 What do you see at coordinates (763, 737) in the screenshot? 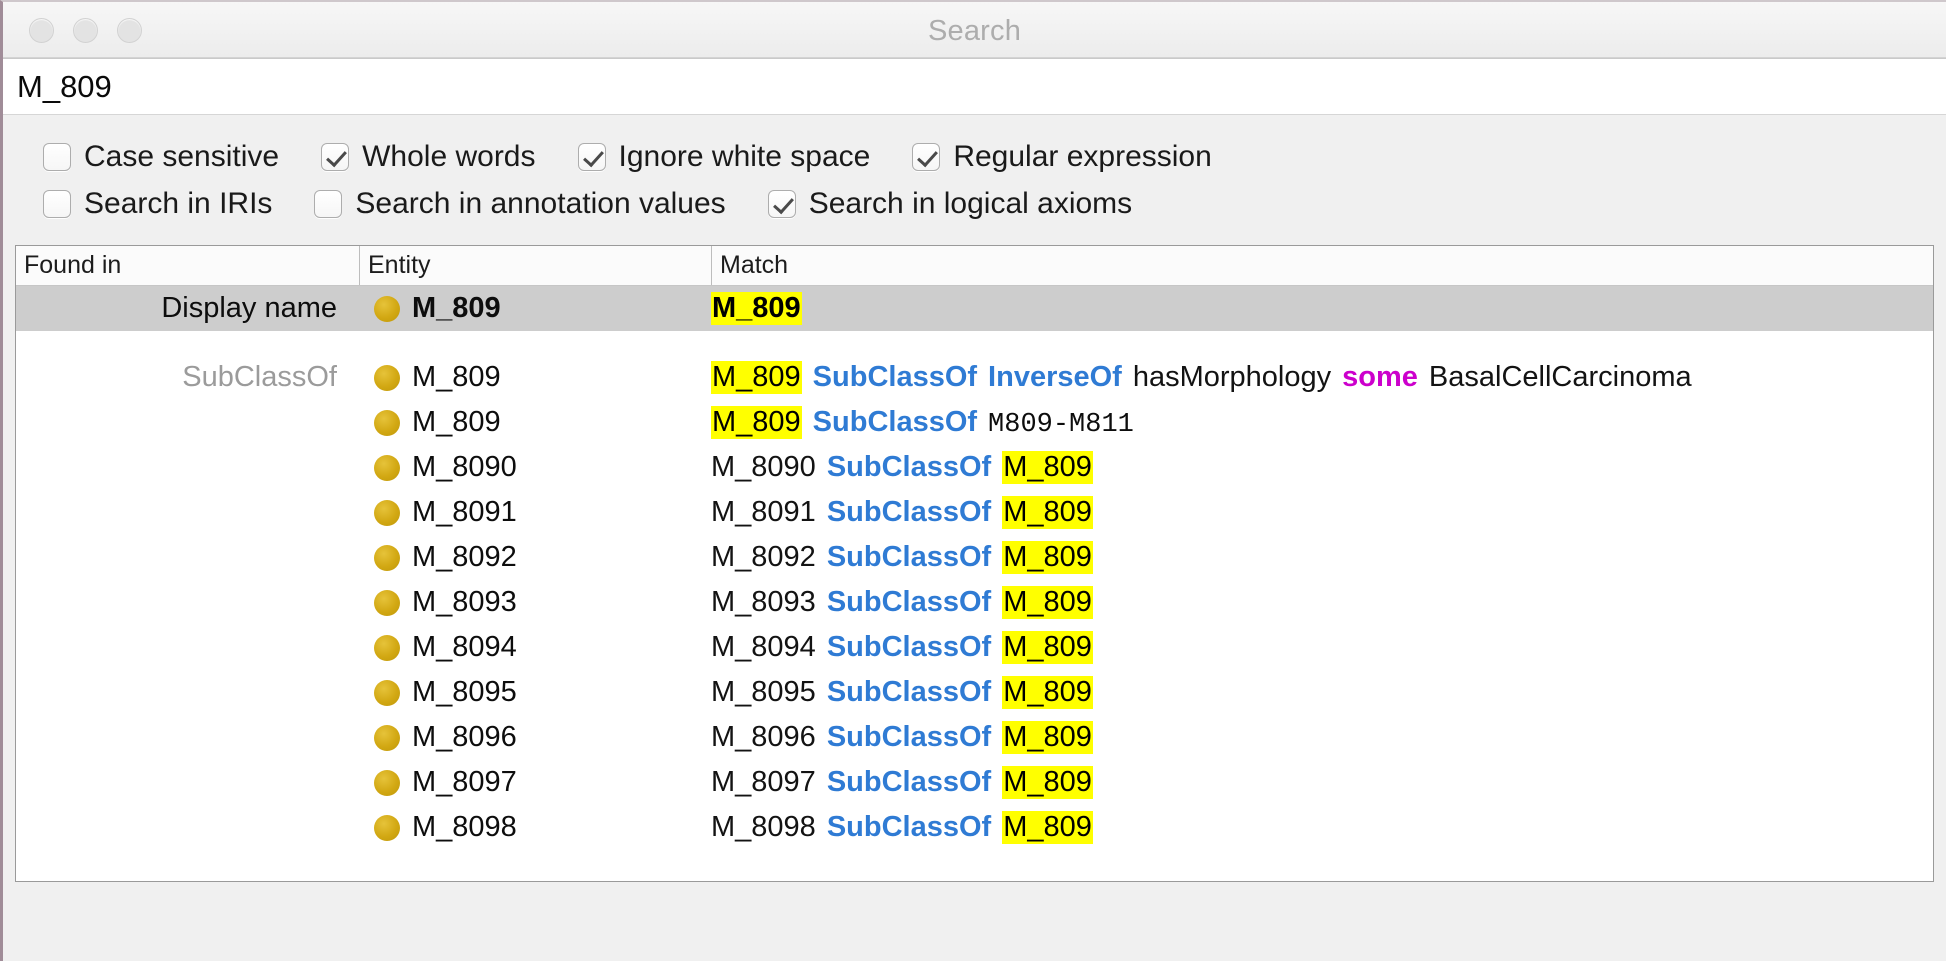
I see `match-token: M_8096` at bounding box center [763, 737].